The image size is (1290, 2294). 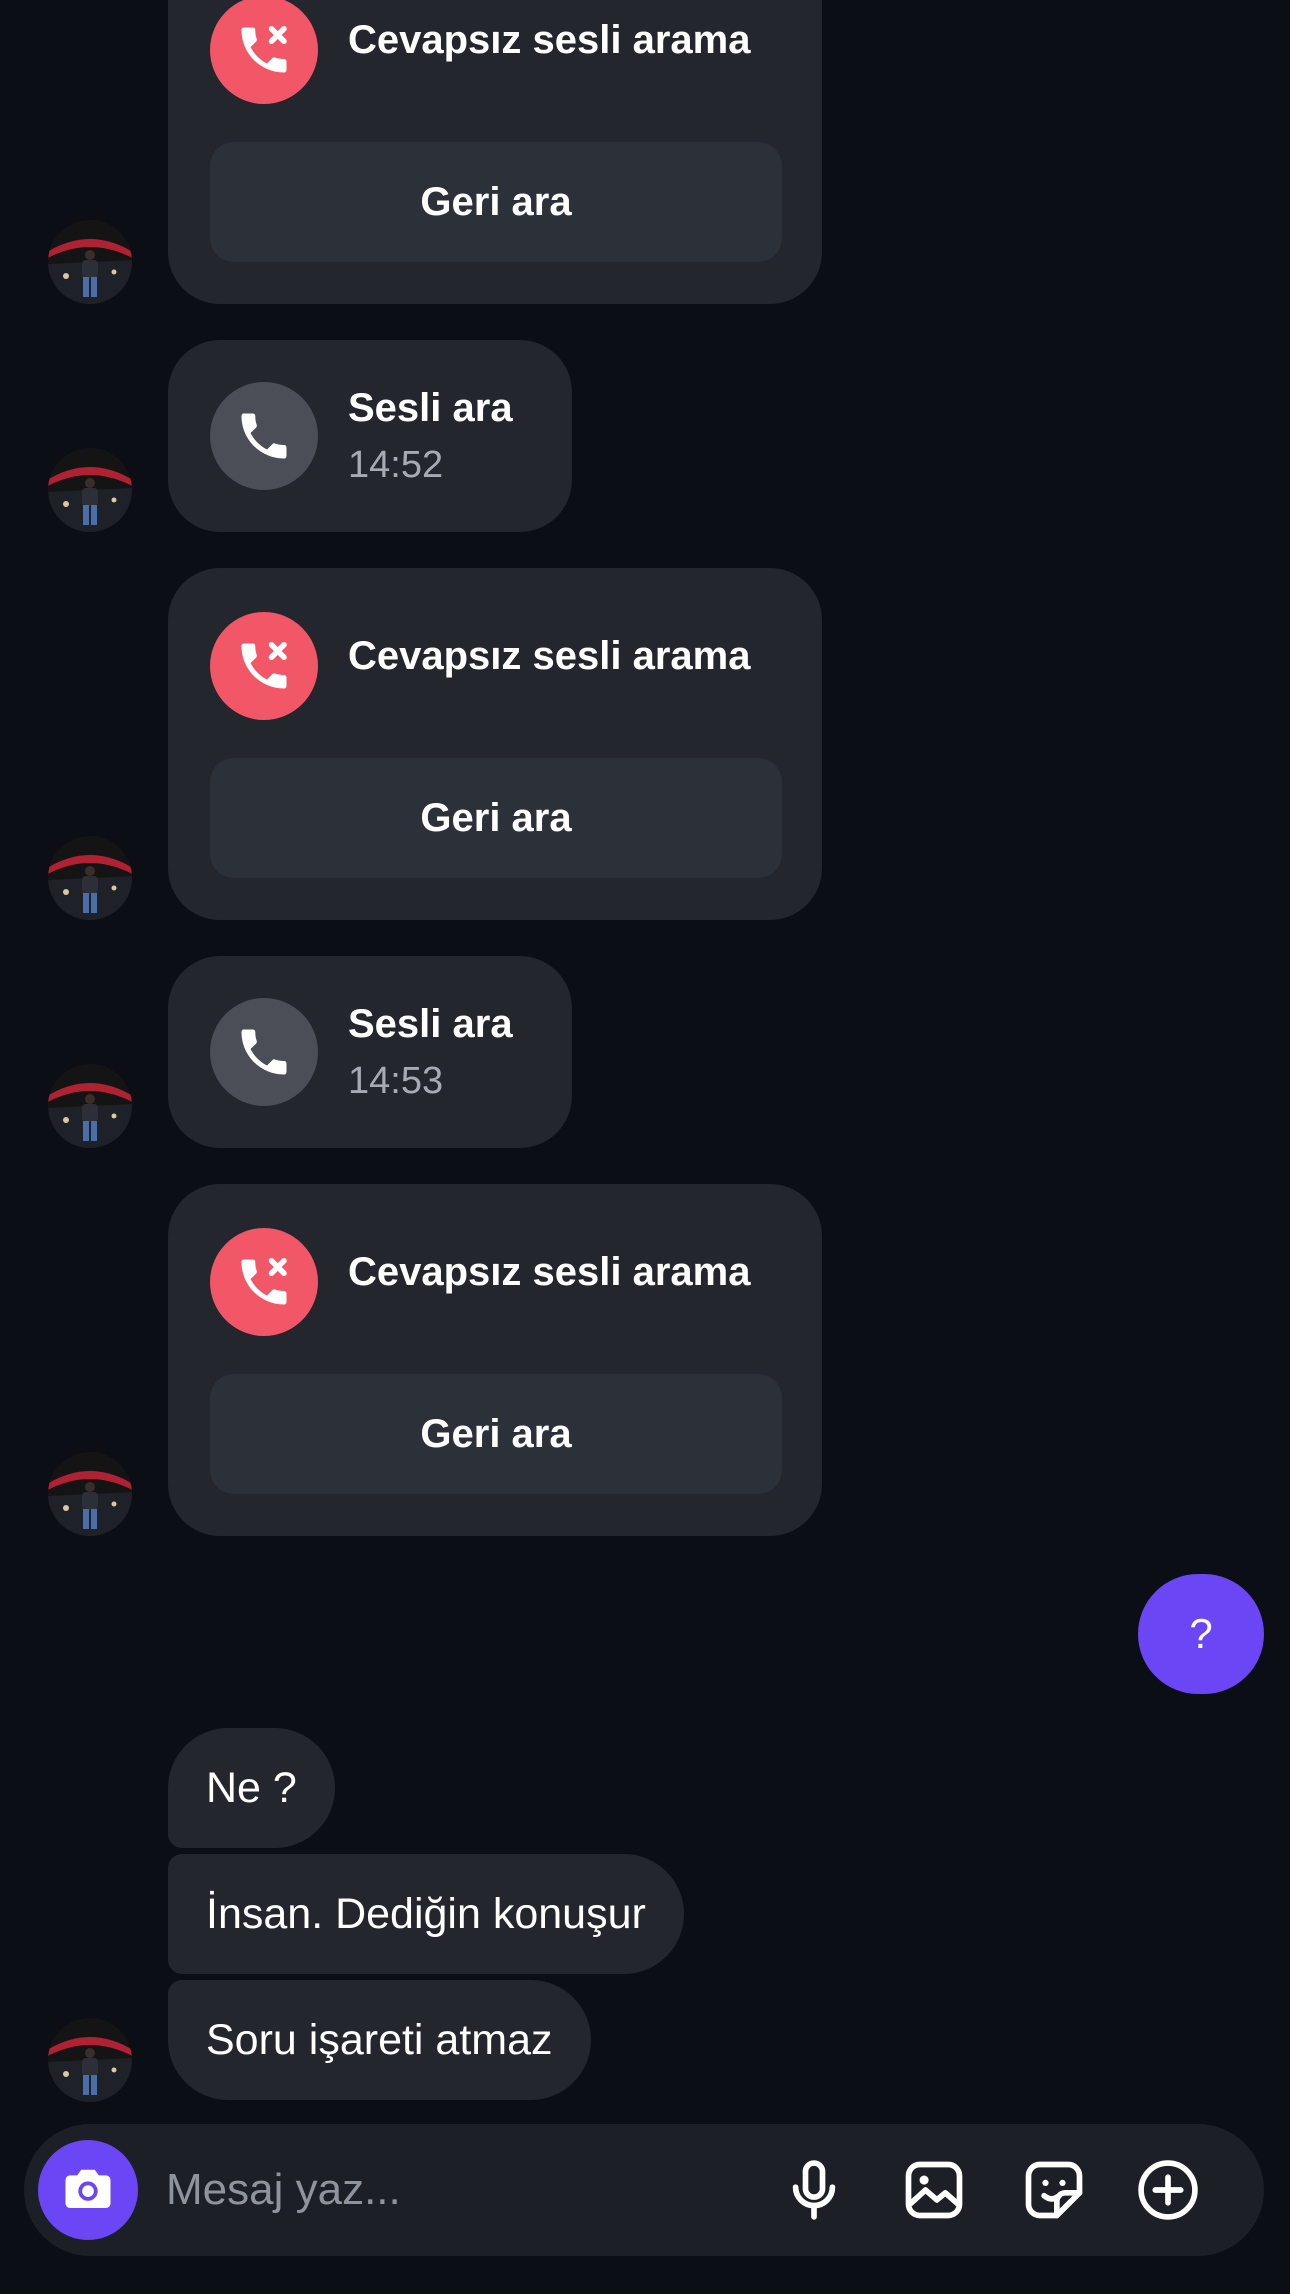 What do you see at coordinates (426, 1914) in the screenshot?
I see `received-message-bubble: İnsan. Dediğin konuşur` at bounding box center [426, 1914].